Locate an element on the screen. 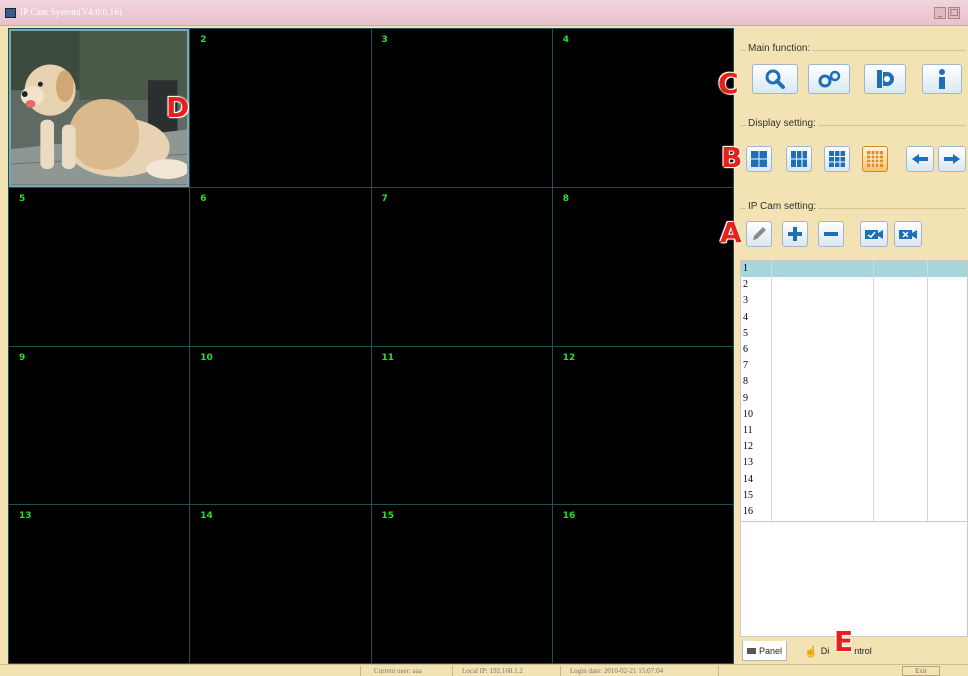 This screenshot has width=968, height=676. camera-cell: 5 is located at coordinates (99, 266).